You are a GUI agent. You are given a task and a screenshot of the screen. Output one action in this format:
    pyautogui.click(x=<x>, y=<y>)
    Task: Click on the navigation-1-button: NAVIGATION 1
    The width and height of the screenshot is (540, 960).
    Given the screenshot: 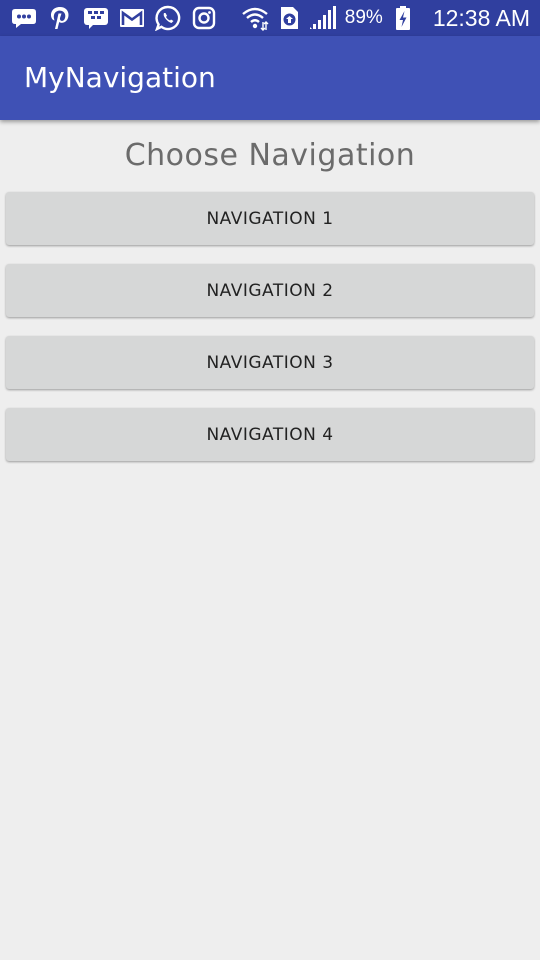 What is the action you would take?
    pyautogui.click(x=270, y=218)
    